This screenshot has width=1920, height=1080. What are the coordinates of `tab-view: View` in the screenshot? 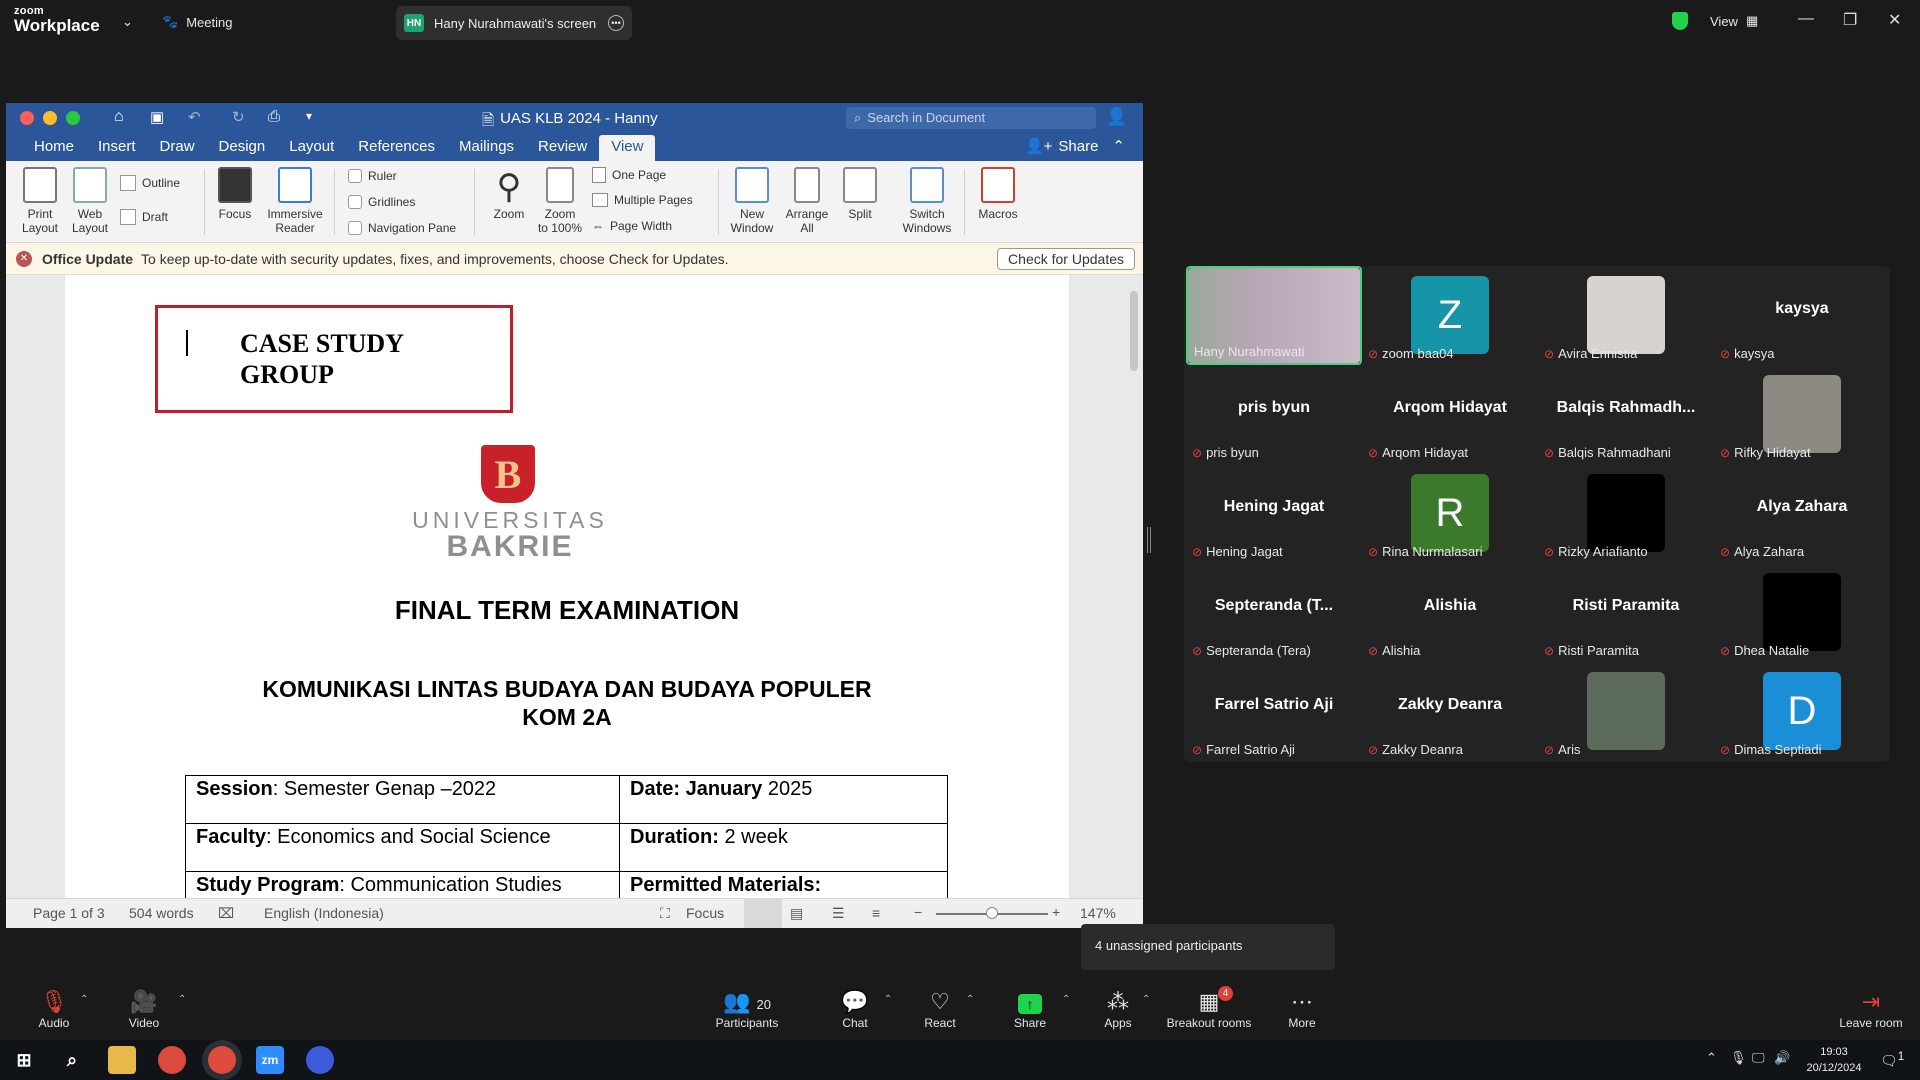 It's located at (627, 148).